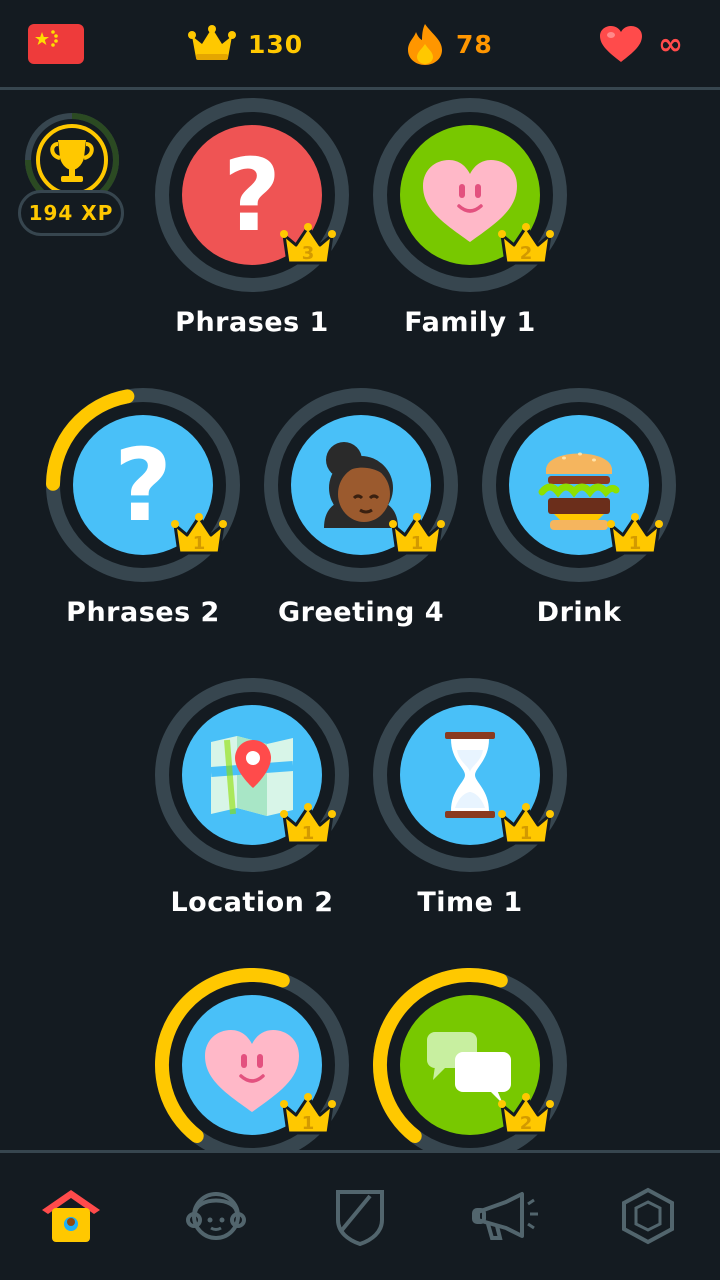  Describe the element at coordinates (71, 213) in the screenshot. I see `xp-badge: 194 XP` at that location.